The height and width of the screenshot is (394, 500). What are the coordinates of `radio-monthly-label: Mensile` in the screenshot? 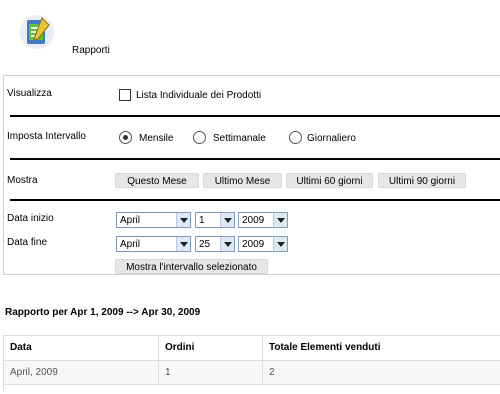 It's located at (156, 138).